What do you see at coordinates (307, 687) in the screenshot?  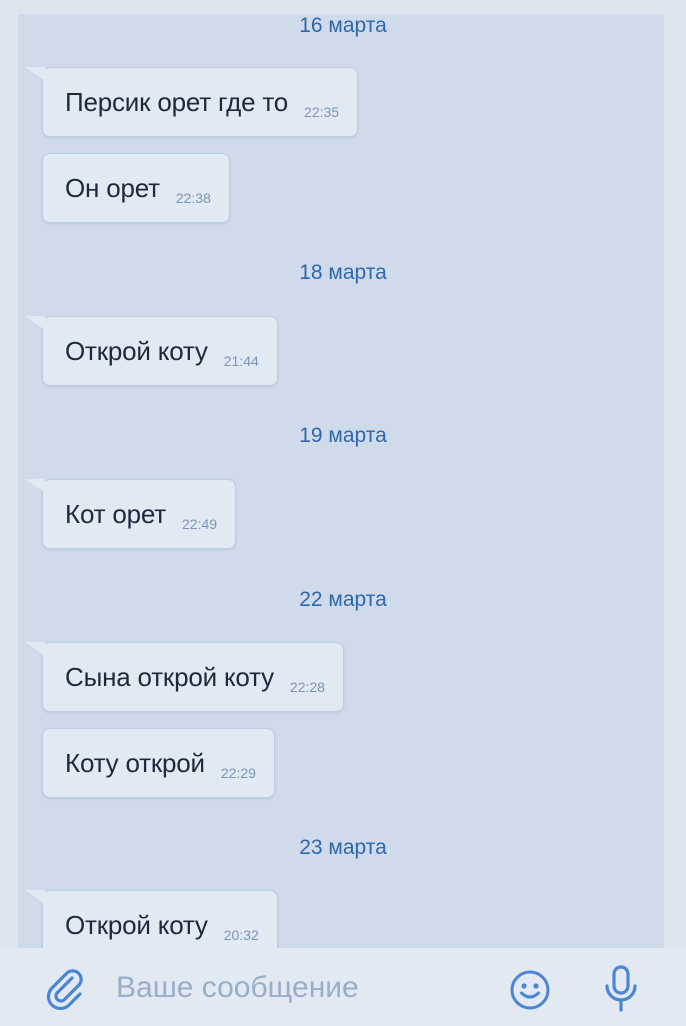 I see `message-time: 22:28` at bounding box center [307, 687].